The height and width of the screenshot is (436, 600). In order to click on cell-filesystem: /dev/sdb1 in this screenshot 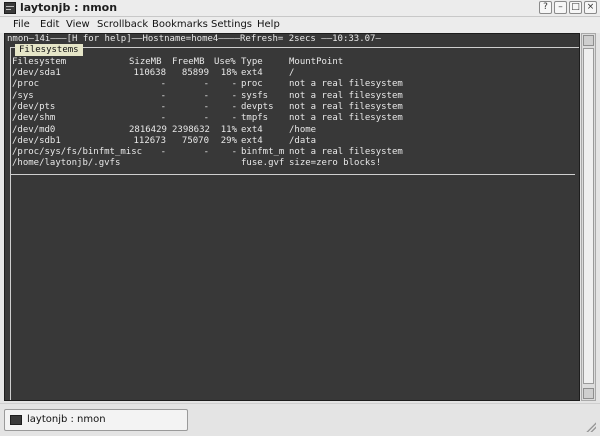, I will do `click(36, 140)`.